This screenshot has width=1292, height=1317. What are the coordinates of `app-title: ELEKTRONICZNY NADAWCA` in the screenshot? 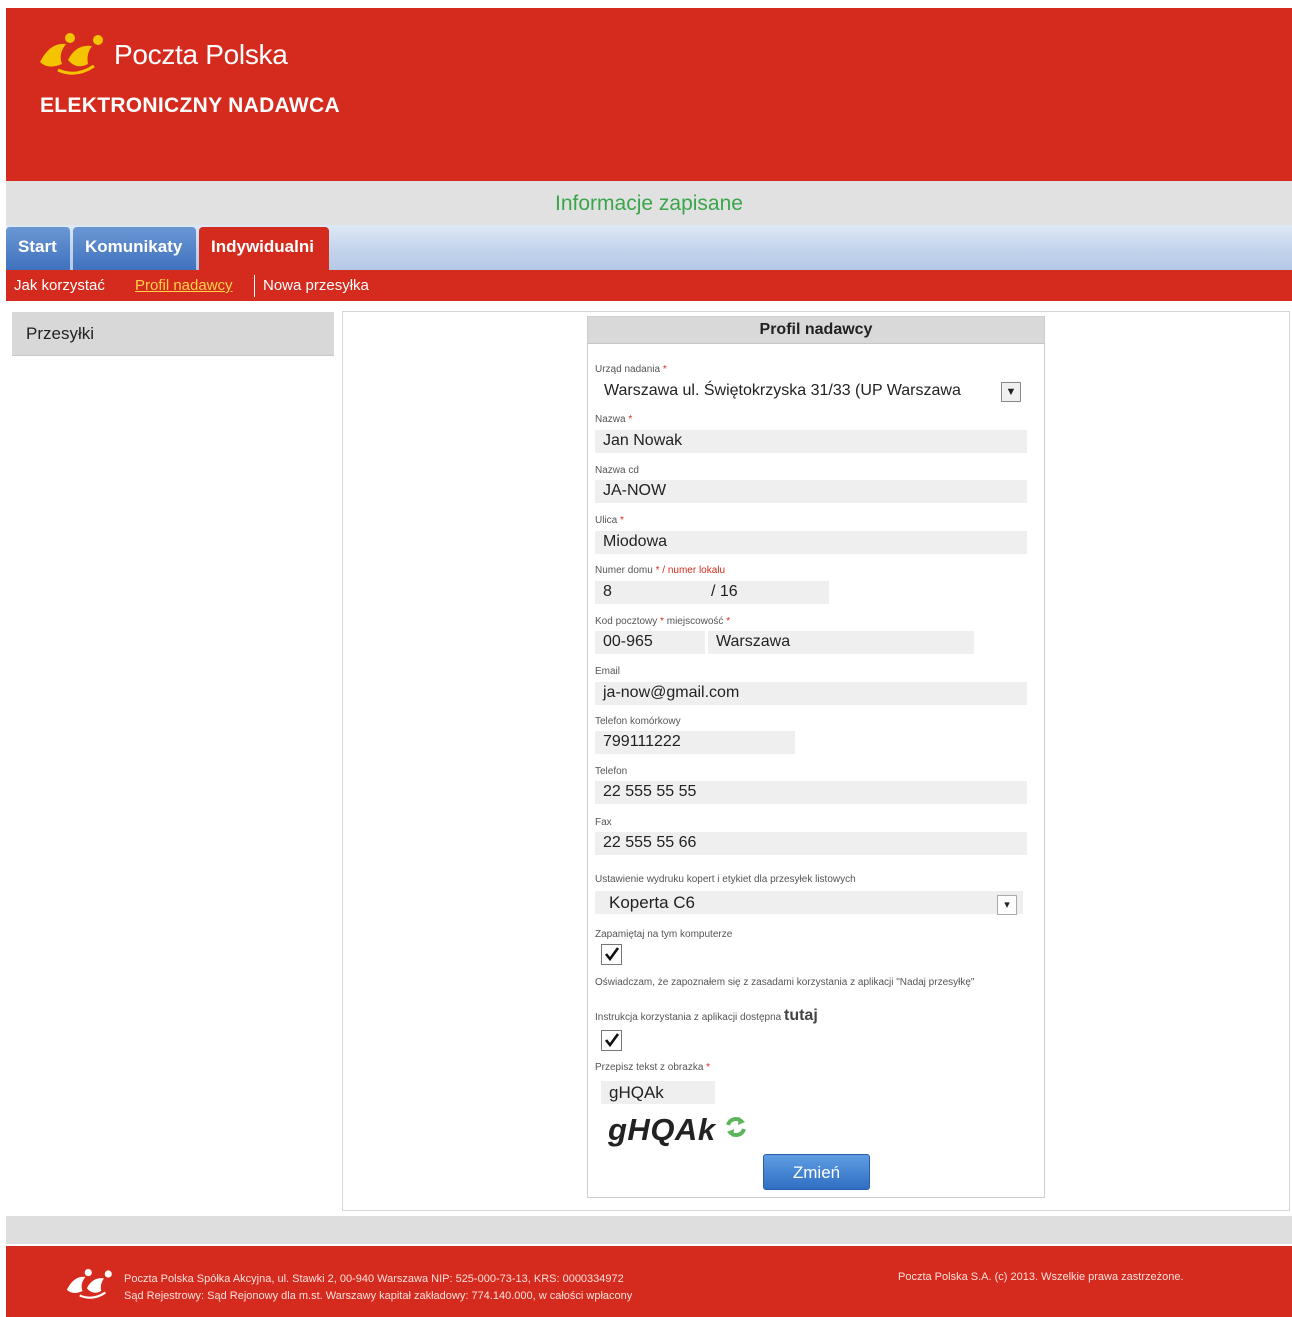 It's located at (190, 105).